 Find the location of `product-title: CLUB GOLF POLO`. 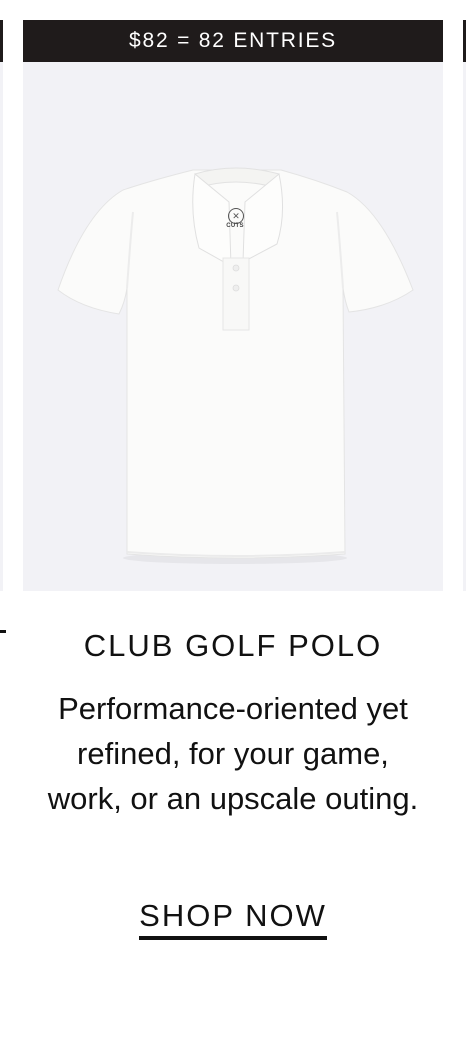

product-title: CLUB GOLF POLO is located at coordinates (233, 645).